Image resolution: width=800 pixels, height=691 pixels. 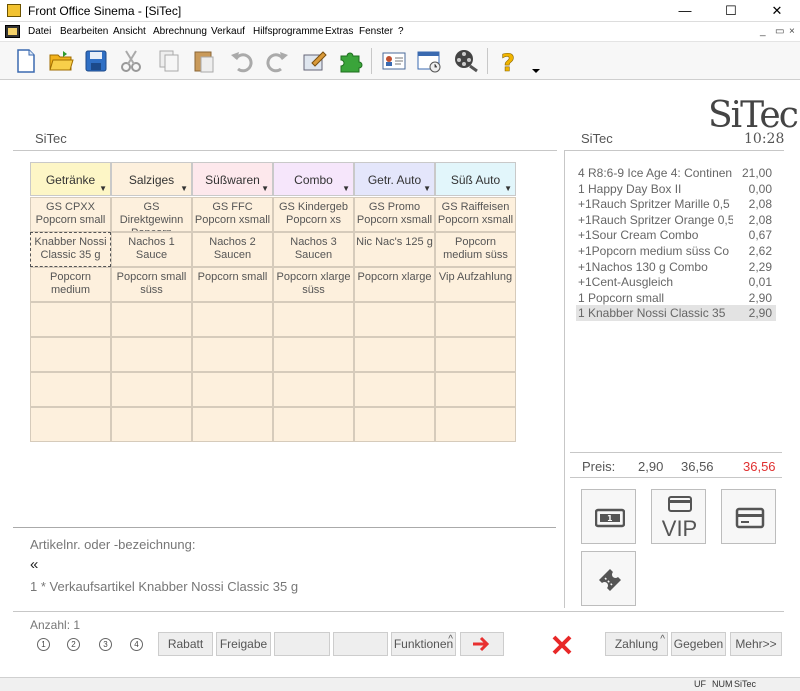 I want to click on minimize-button: —, so click(x=685, y=11).